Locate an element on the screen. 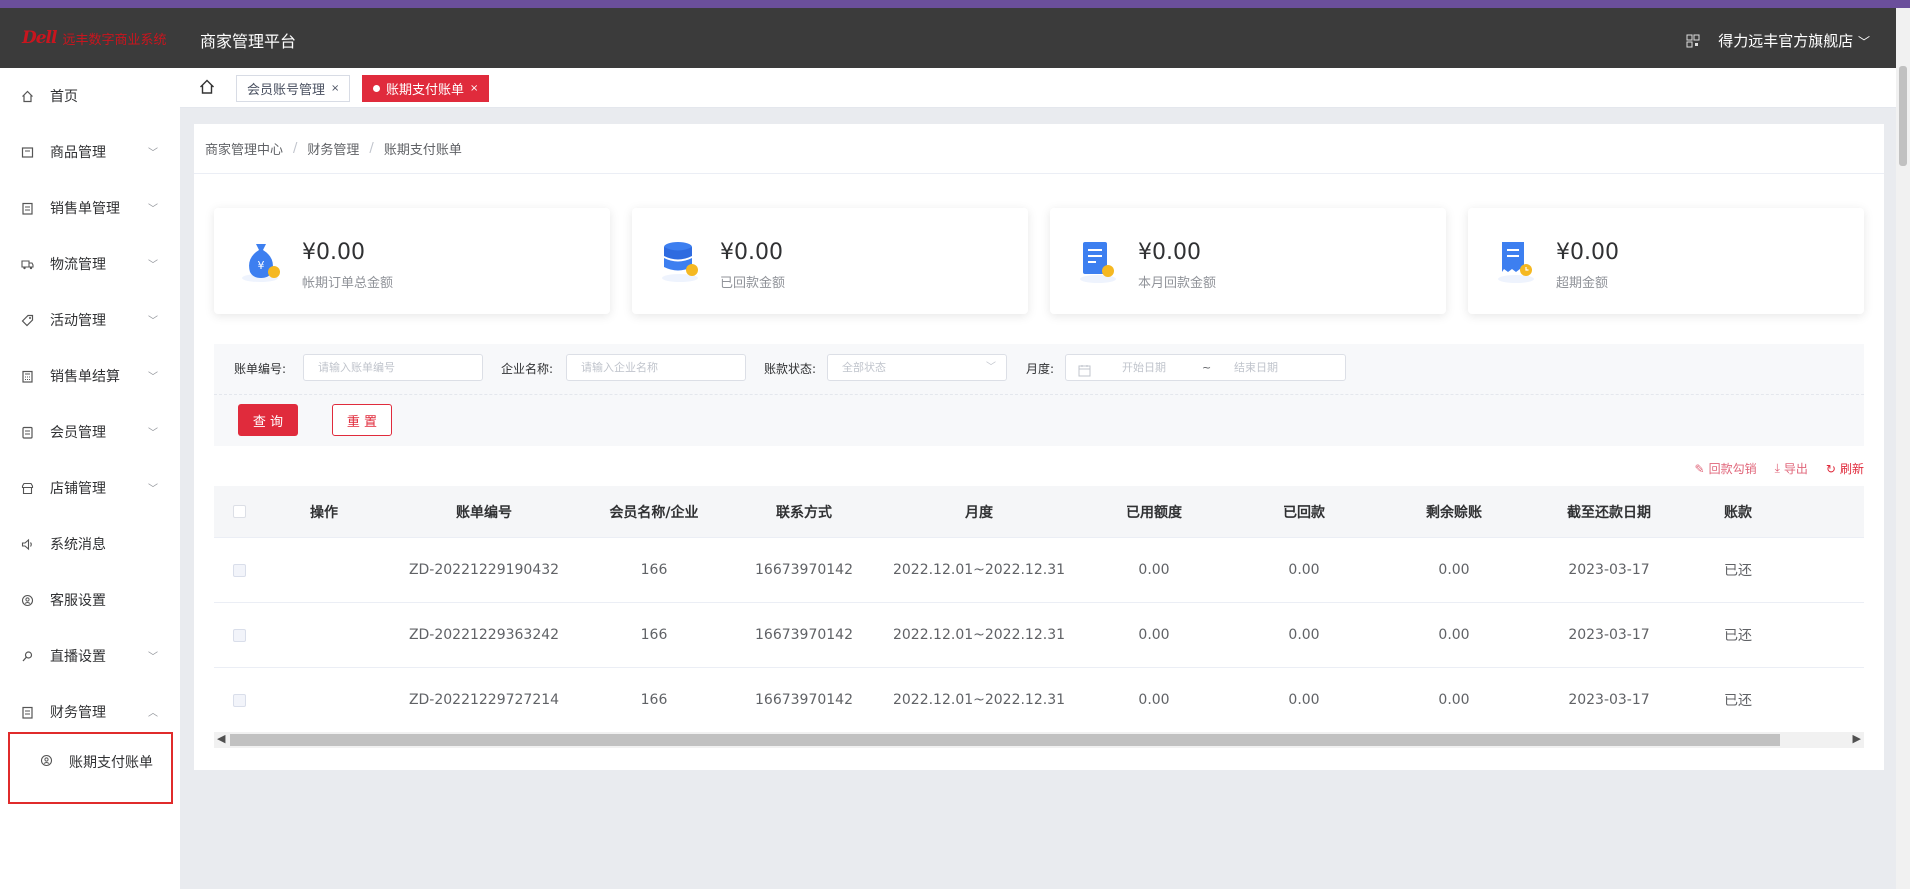 The height and width of the screenshot is (889, 1910). sidebar-item-sales-orders: 销售单管理 ﹀ is located at coordinates (90, 208).